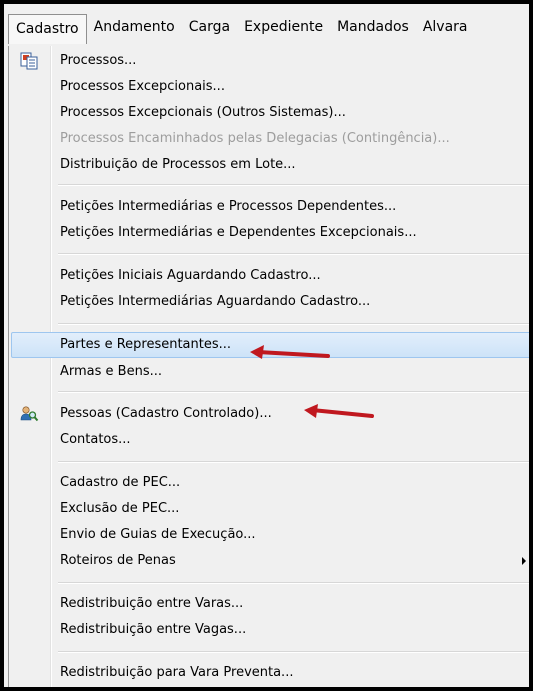 This screenshot has width=533, height=691. What do you see at coordinates (524, 561) in the screenshot?
I see `submenu-arrow-icon` at bounding box center [524, 561].